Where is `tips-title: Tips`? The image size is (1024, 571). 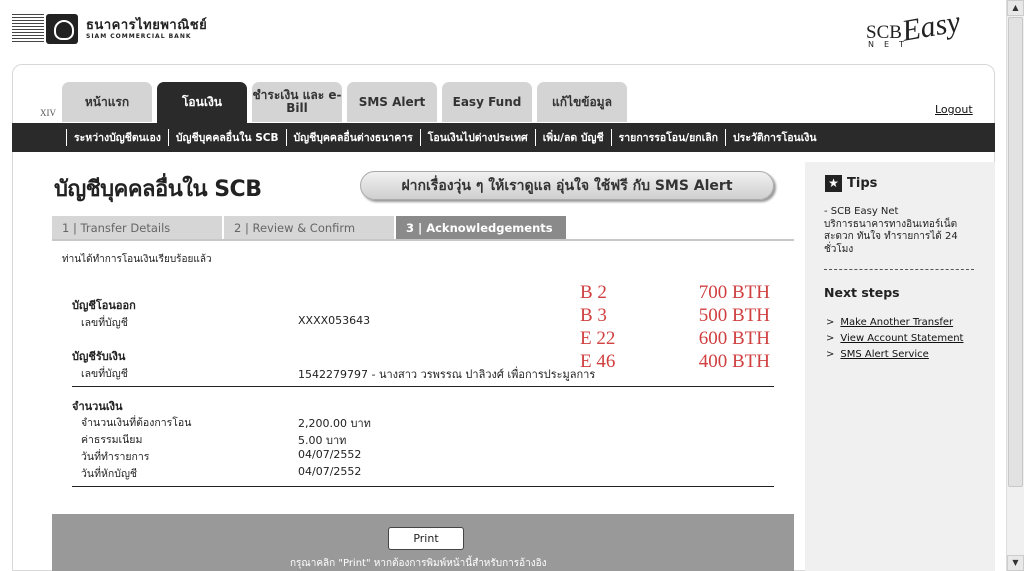
tips-title: Tips is located at coordinates (862, 183).